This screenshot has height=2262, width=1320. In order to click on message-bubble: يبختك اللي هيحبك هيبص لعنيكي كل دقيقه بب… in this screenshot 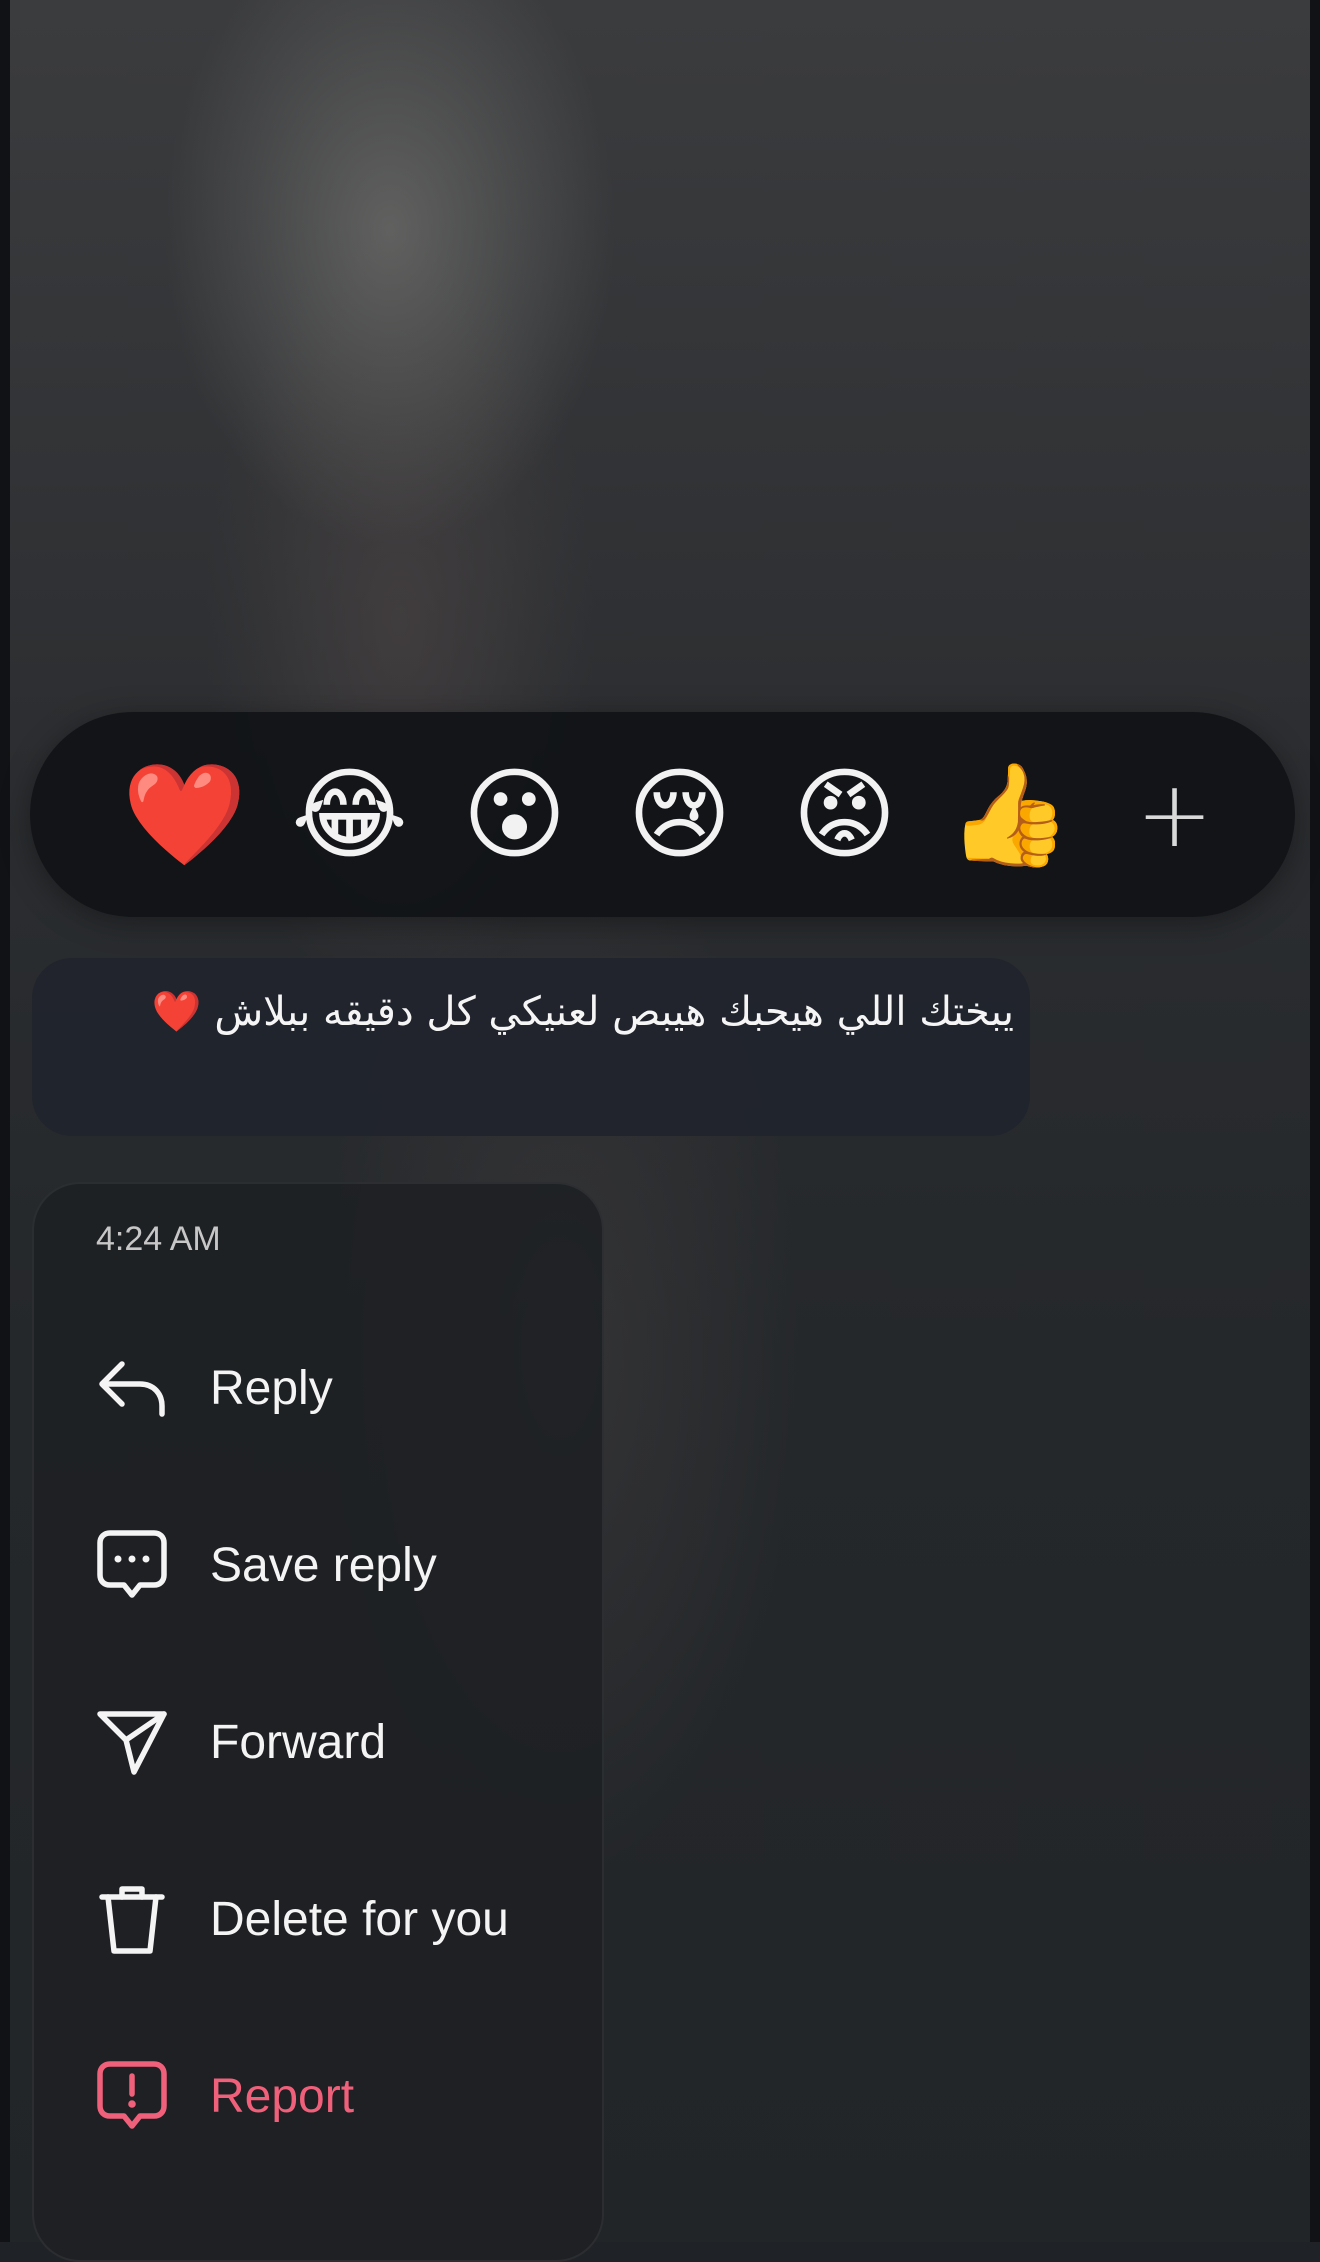, I will do `click(531, 1047)`.